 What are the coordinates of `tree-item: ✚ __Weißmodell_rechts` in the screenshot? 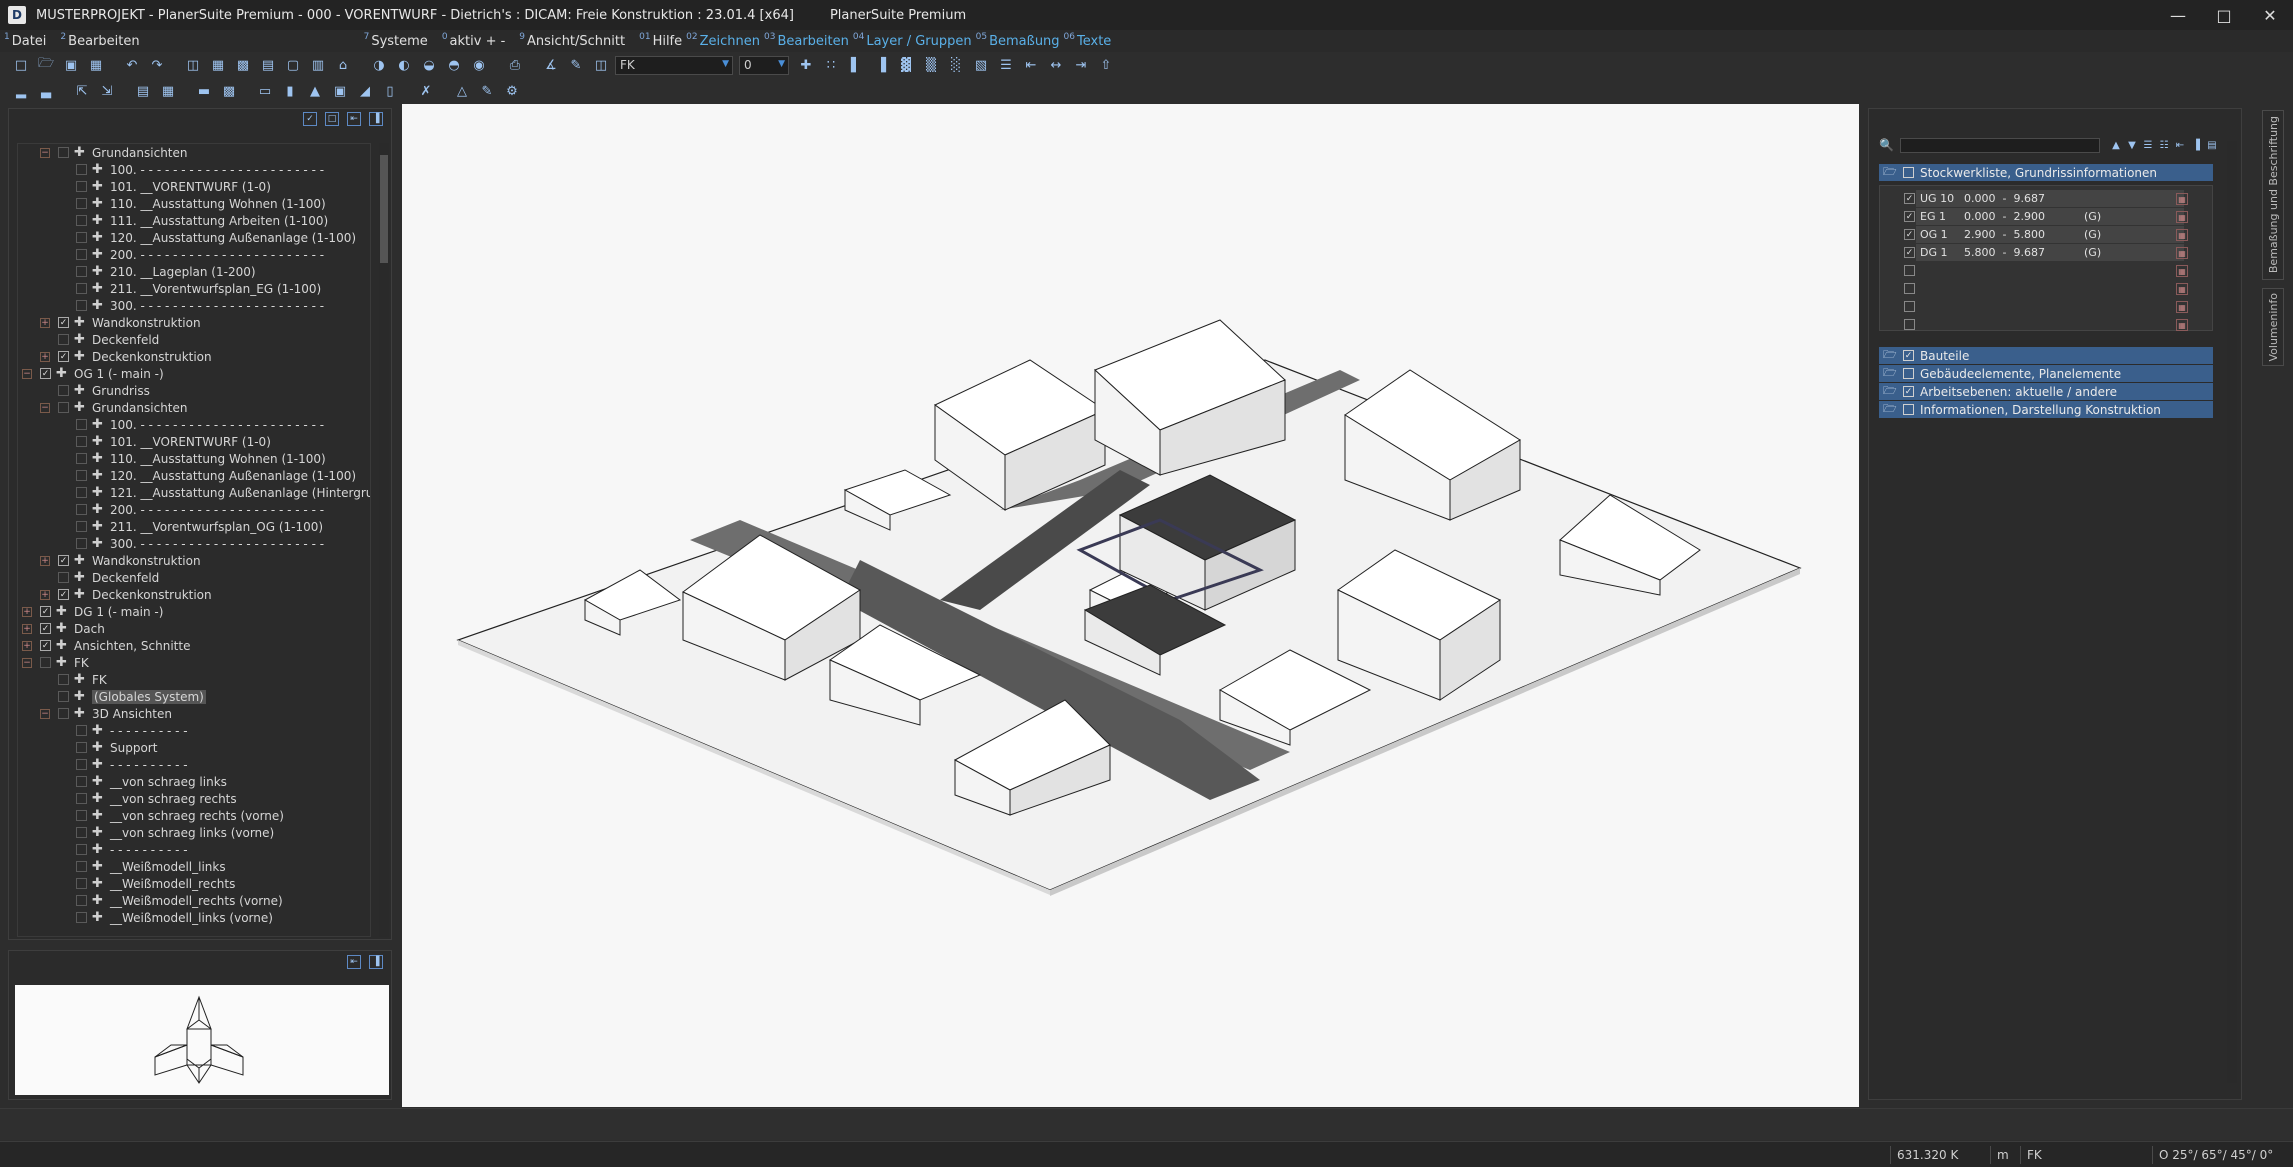 It's located at (194, 883).